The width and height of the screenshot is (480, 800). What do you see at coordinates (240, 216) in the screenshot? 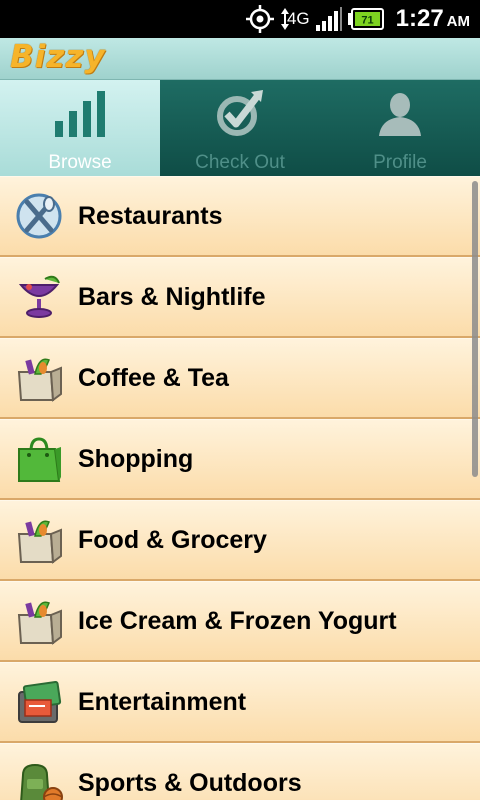
I see `category-restaurants: Restaurants` at bounding box center [240, 216].